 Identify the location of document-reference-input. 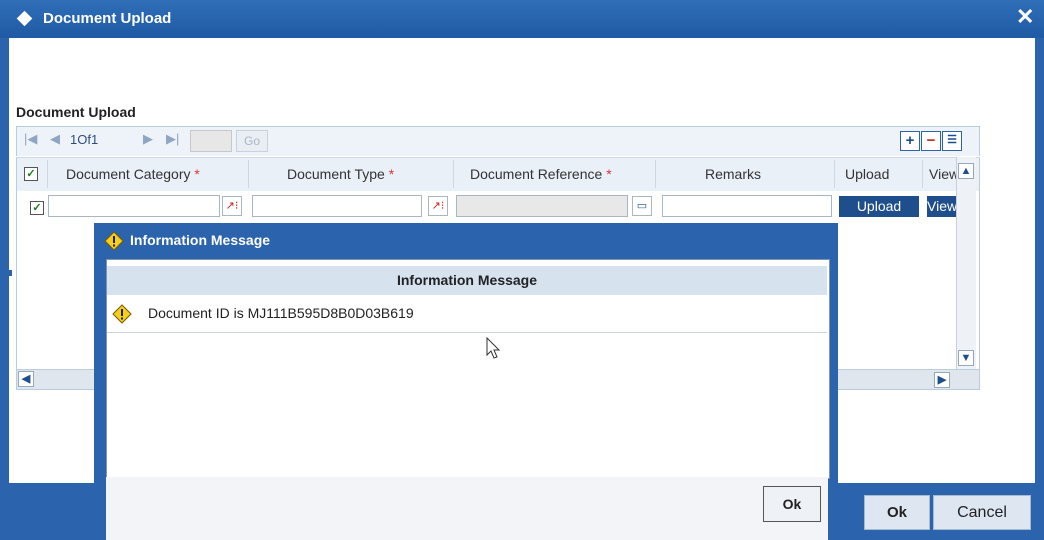
(542, 206).